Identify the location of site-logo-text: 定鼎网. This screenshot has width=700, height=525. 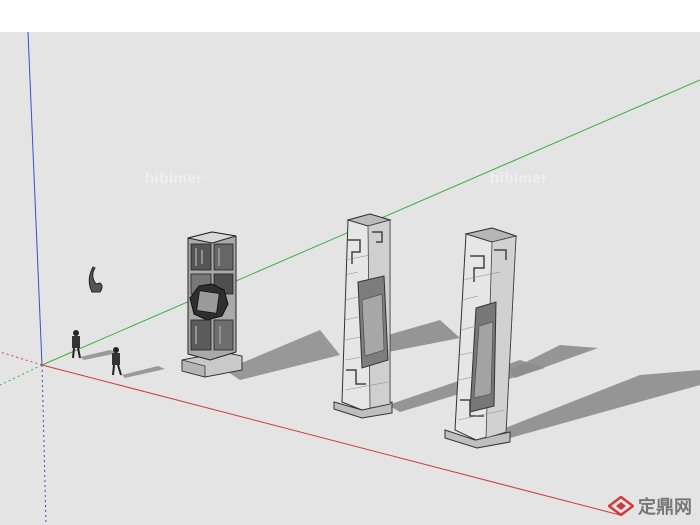
(665, 507).